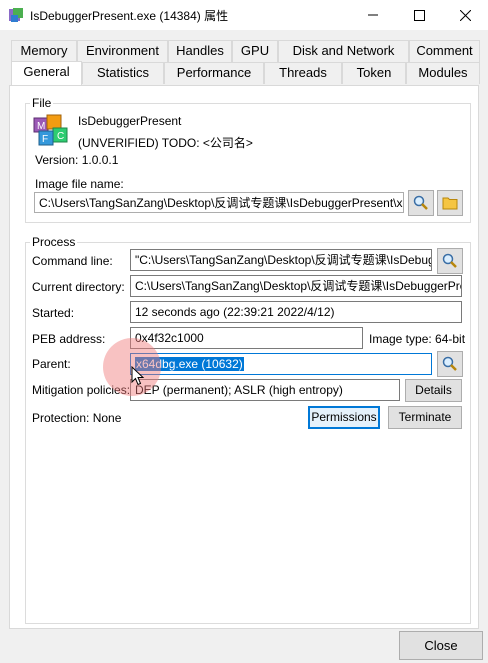 The image size is (488, 663). What do you see at coordinates (433, 390) in the screenshot?
I see `details-button: Details` at bounding box center [433, 390].